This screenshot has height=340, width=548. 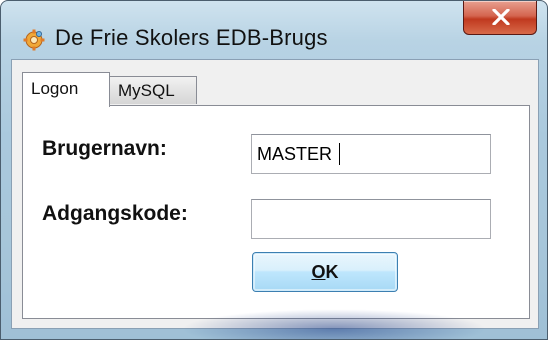 What do you see at coordinates (34, 40) in the screenshot?
I see `app-gear-icon` at bounding box center [34, 40].